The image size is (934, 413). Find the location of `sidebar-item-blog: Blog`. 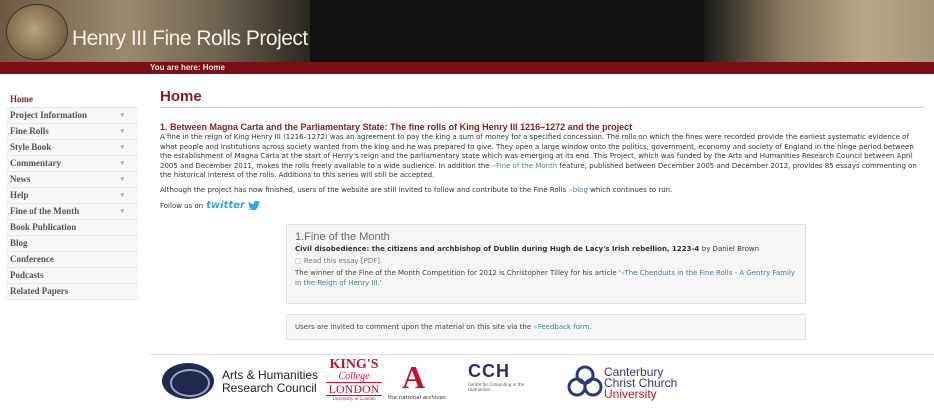

sidebar-item-blog: Blog is located at coordinates (72, 244).